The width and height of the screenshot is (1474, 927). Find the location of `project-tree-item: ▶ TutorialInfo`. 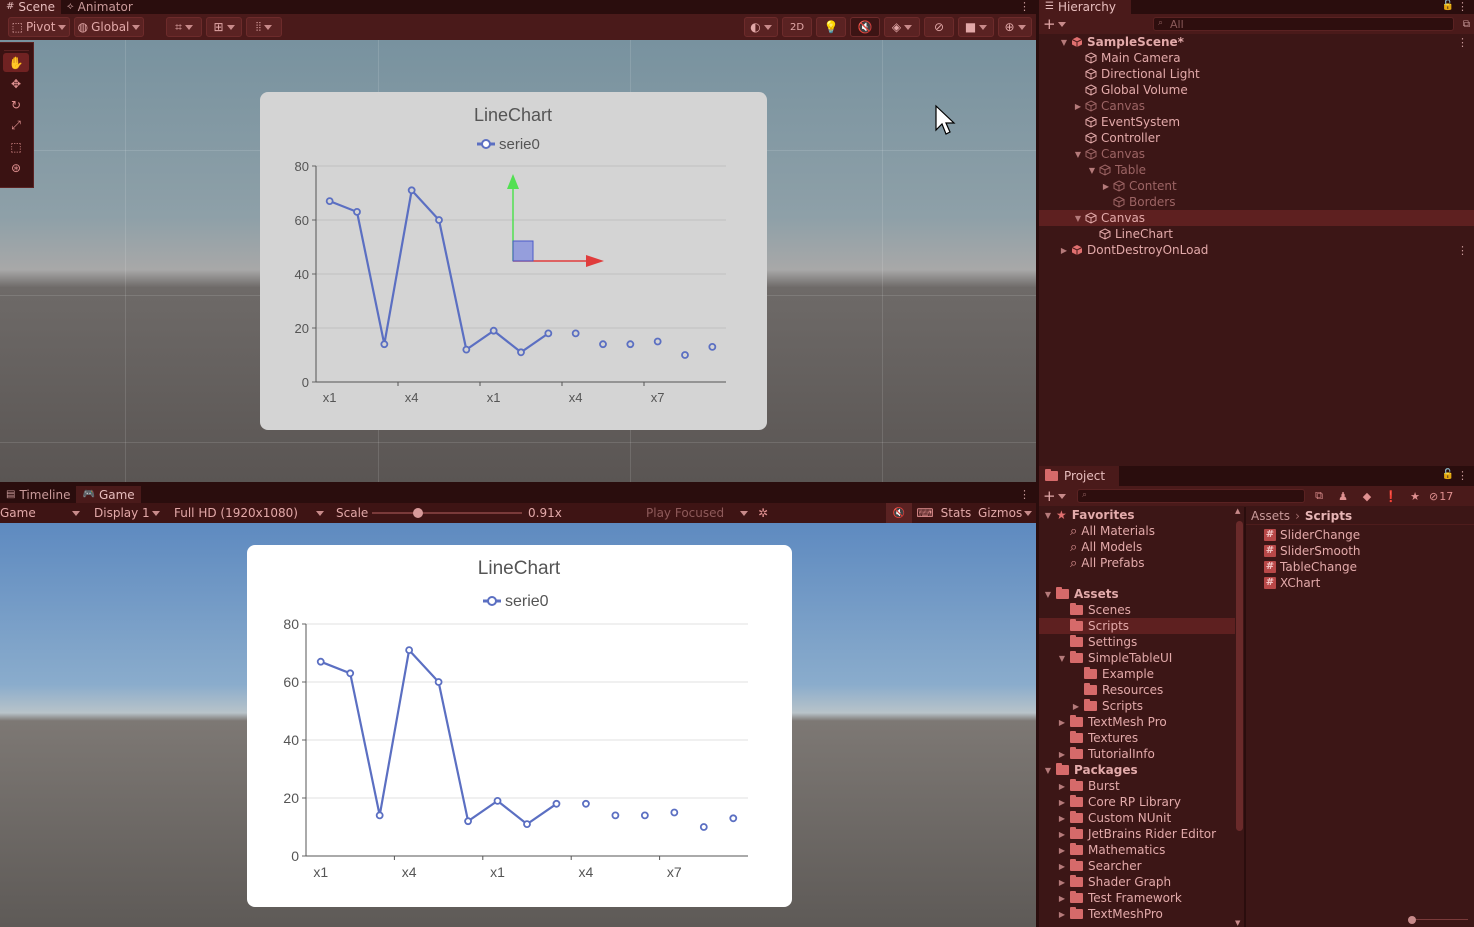

project-tree-item: ▶ TutorialInfo is located at coordinates (1137, 754).